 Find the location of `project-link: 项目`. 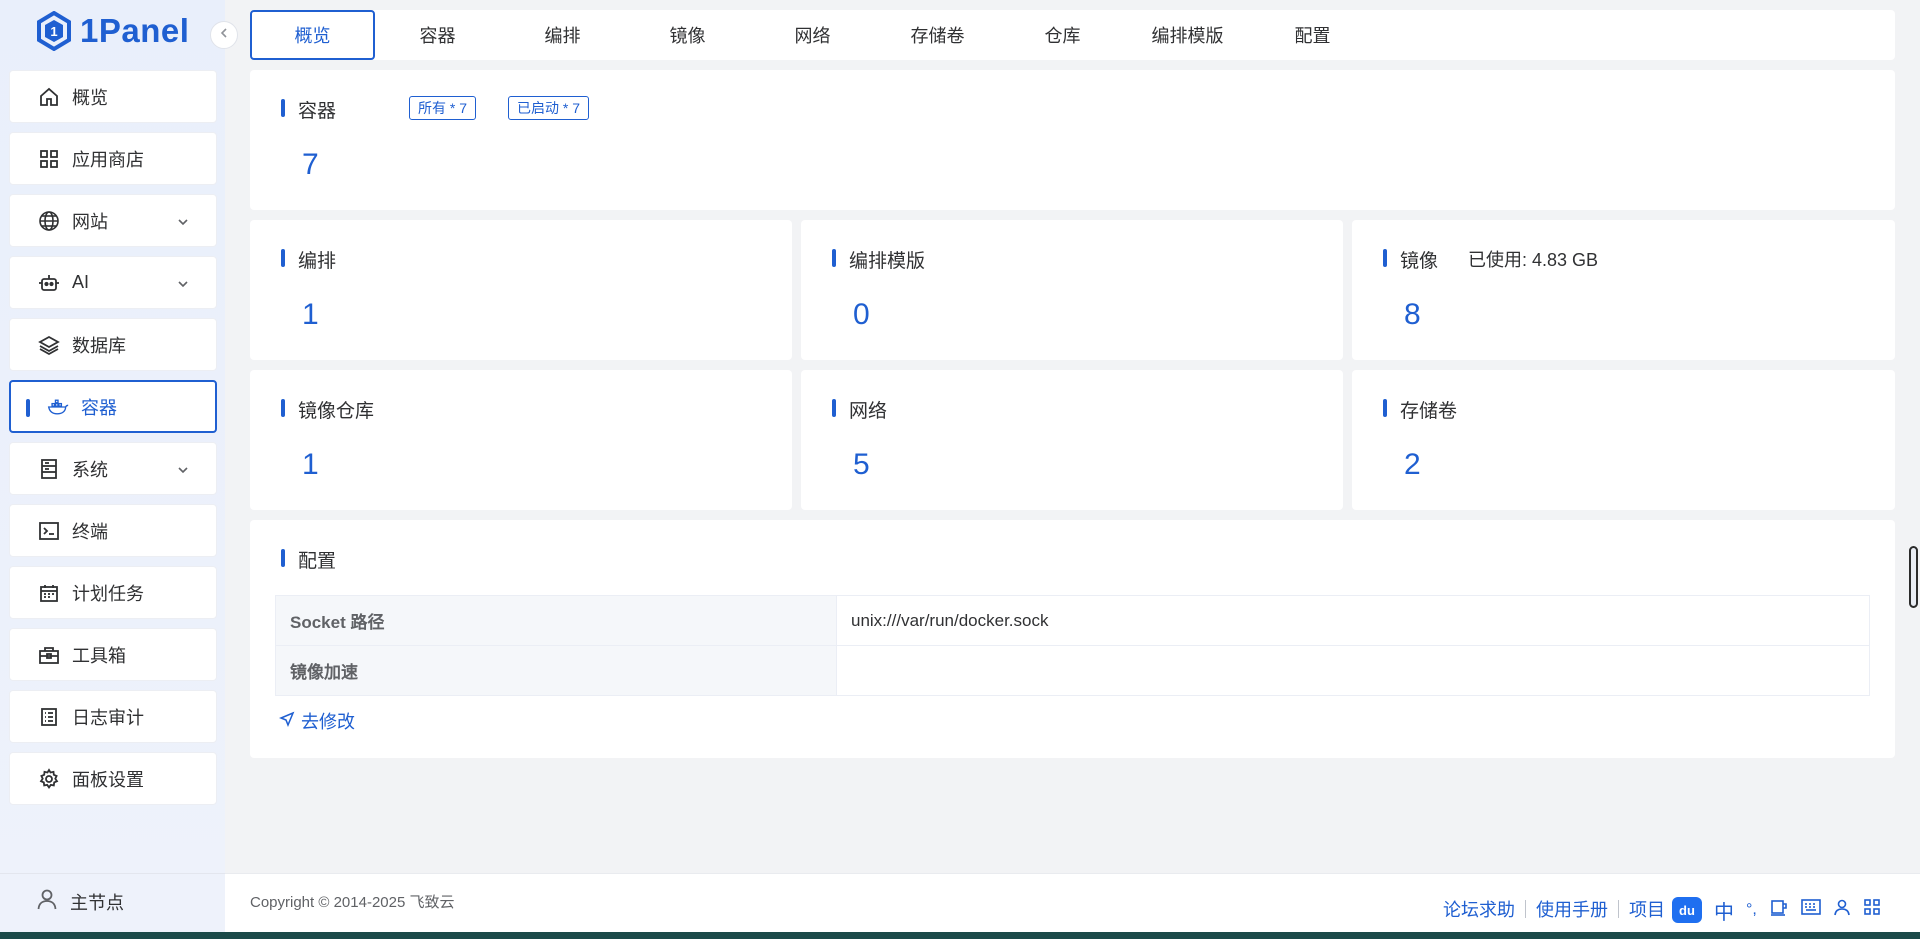

project-link: 项目 is located at coordinates (1647, 909).